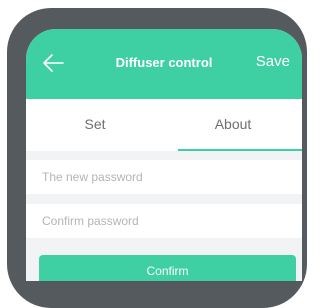 The width and height of the screenshot is (320, 308). I want to click on active-tab-indicator, so click(240, 150).